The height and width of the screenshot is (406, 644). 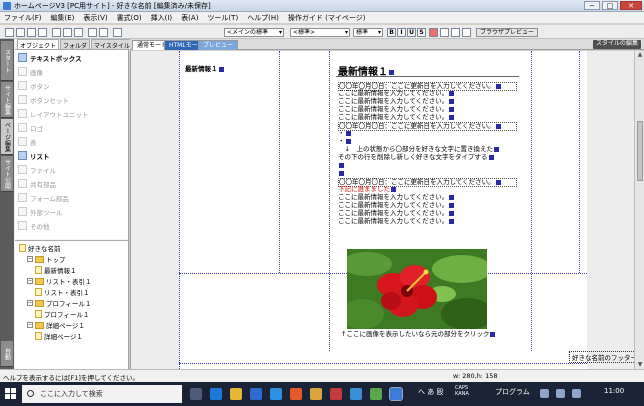 I want to click on save-icon, so click(x=31, y=32).